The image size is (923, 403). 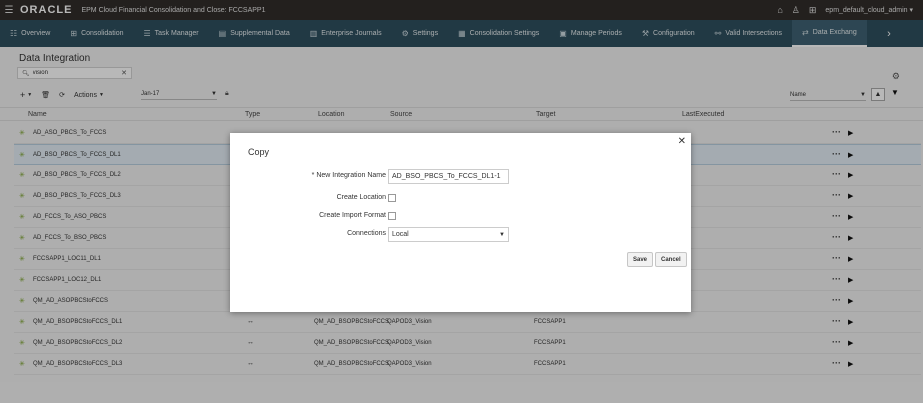 I want to click on connections-value: Local, so click(x=400, y=234).